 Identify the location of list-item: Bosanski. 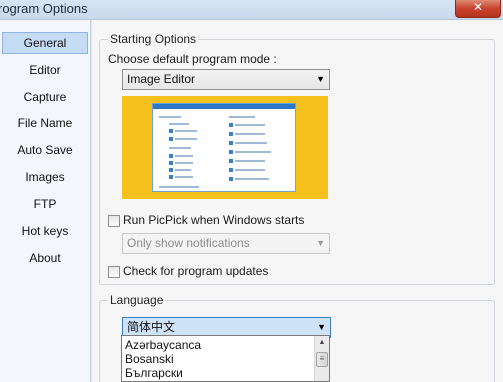
(149, 359).